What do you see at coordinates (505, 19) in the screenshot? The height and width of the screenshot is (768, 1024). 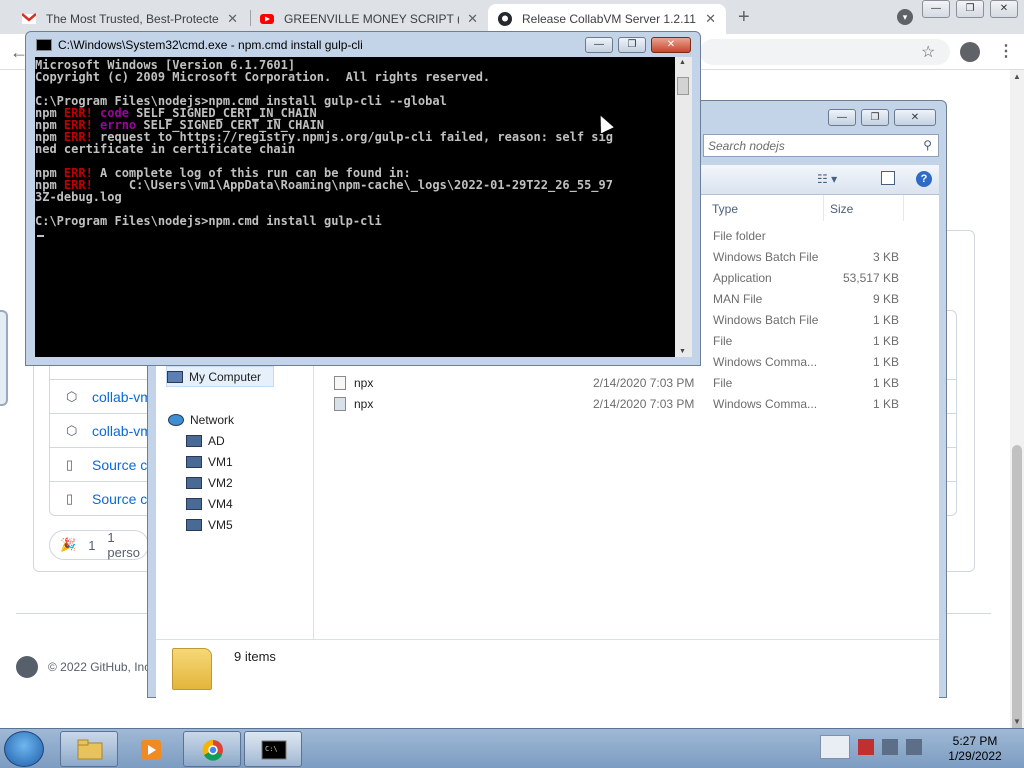 I see `github-icon` at bounding box center [505, 19].